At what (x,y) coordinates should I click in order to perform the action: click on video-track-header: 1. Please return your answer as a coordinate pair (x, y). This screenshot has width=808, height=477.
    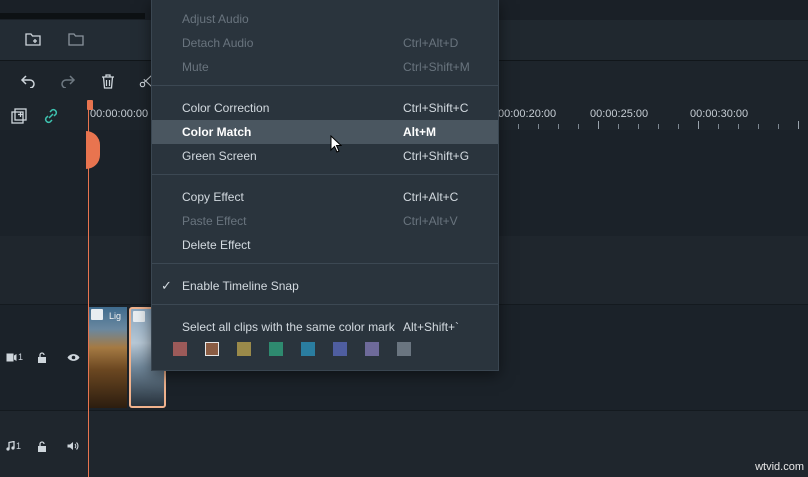
    Looking at the image, I should click on (14, 357).